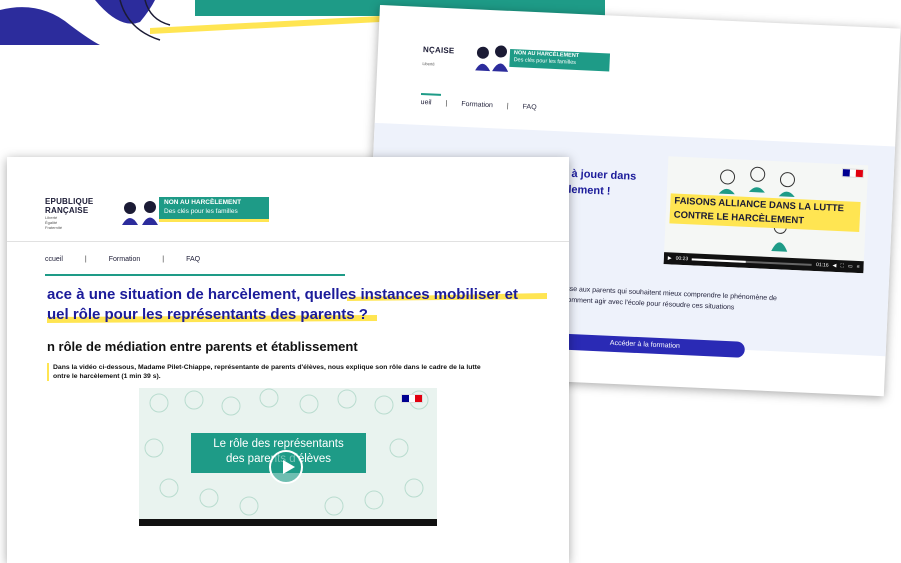  I want to click on site-subtitle: Des clés pour les familles, so click(201, 211).